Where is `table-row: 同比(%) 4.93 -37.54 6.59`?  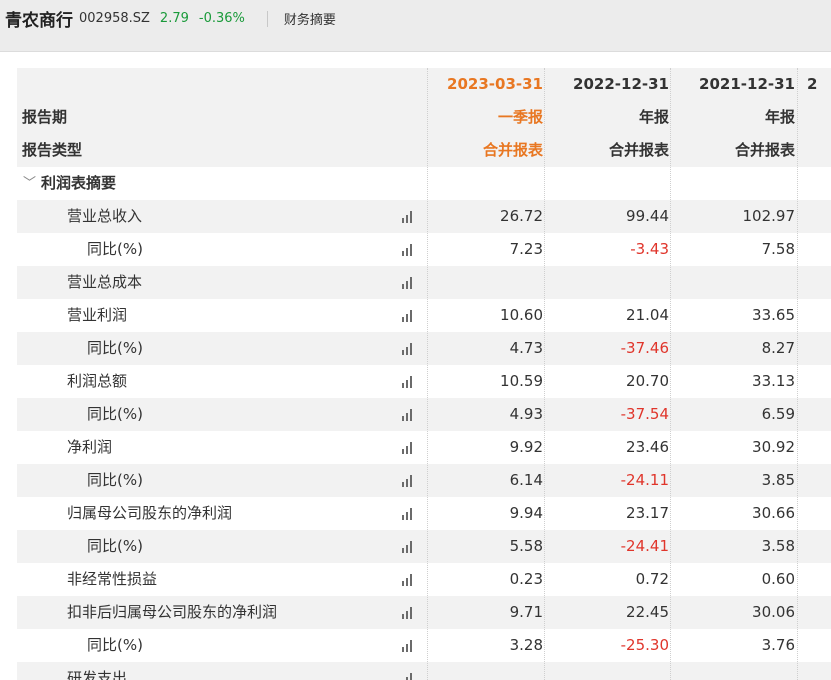
table-row: 同比(%) 4.93 -37.54 6.59 is located at coordinates (424, 414).